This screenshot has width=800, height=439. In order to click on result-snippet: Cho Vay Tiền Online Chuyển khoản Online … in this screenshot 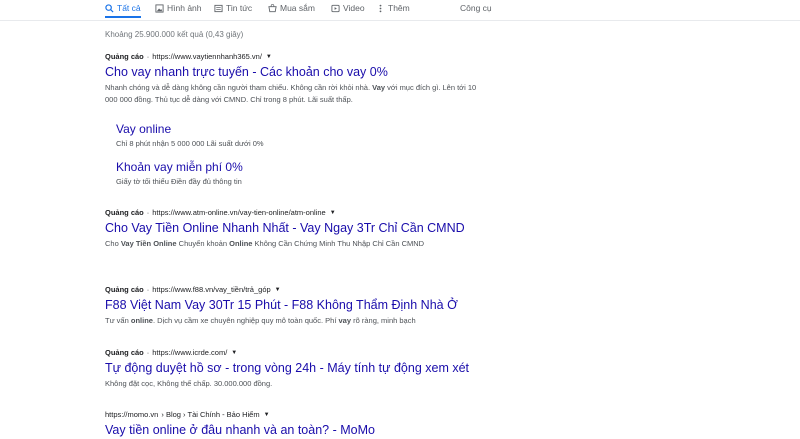, I will do `click(287, 244)`.